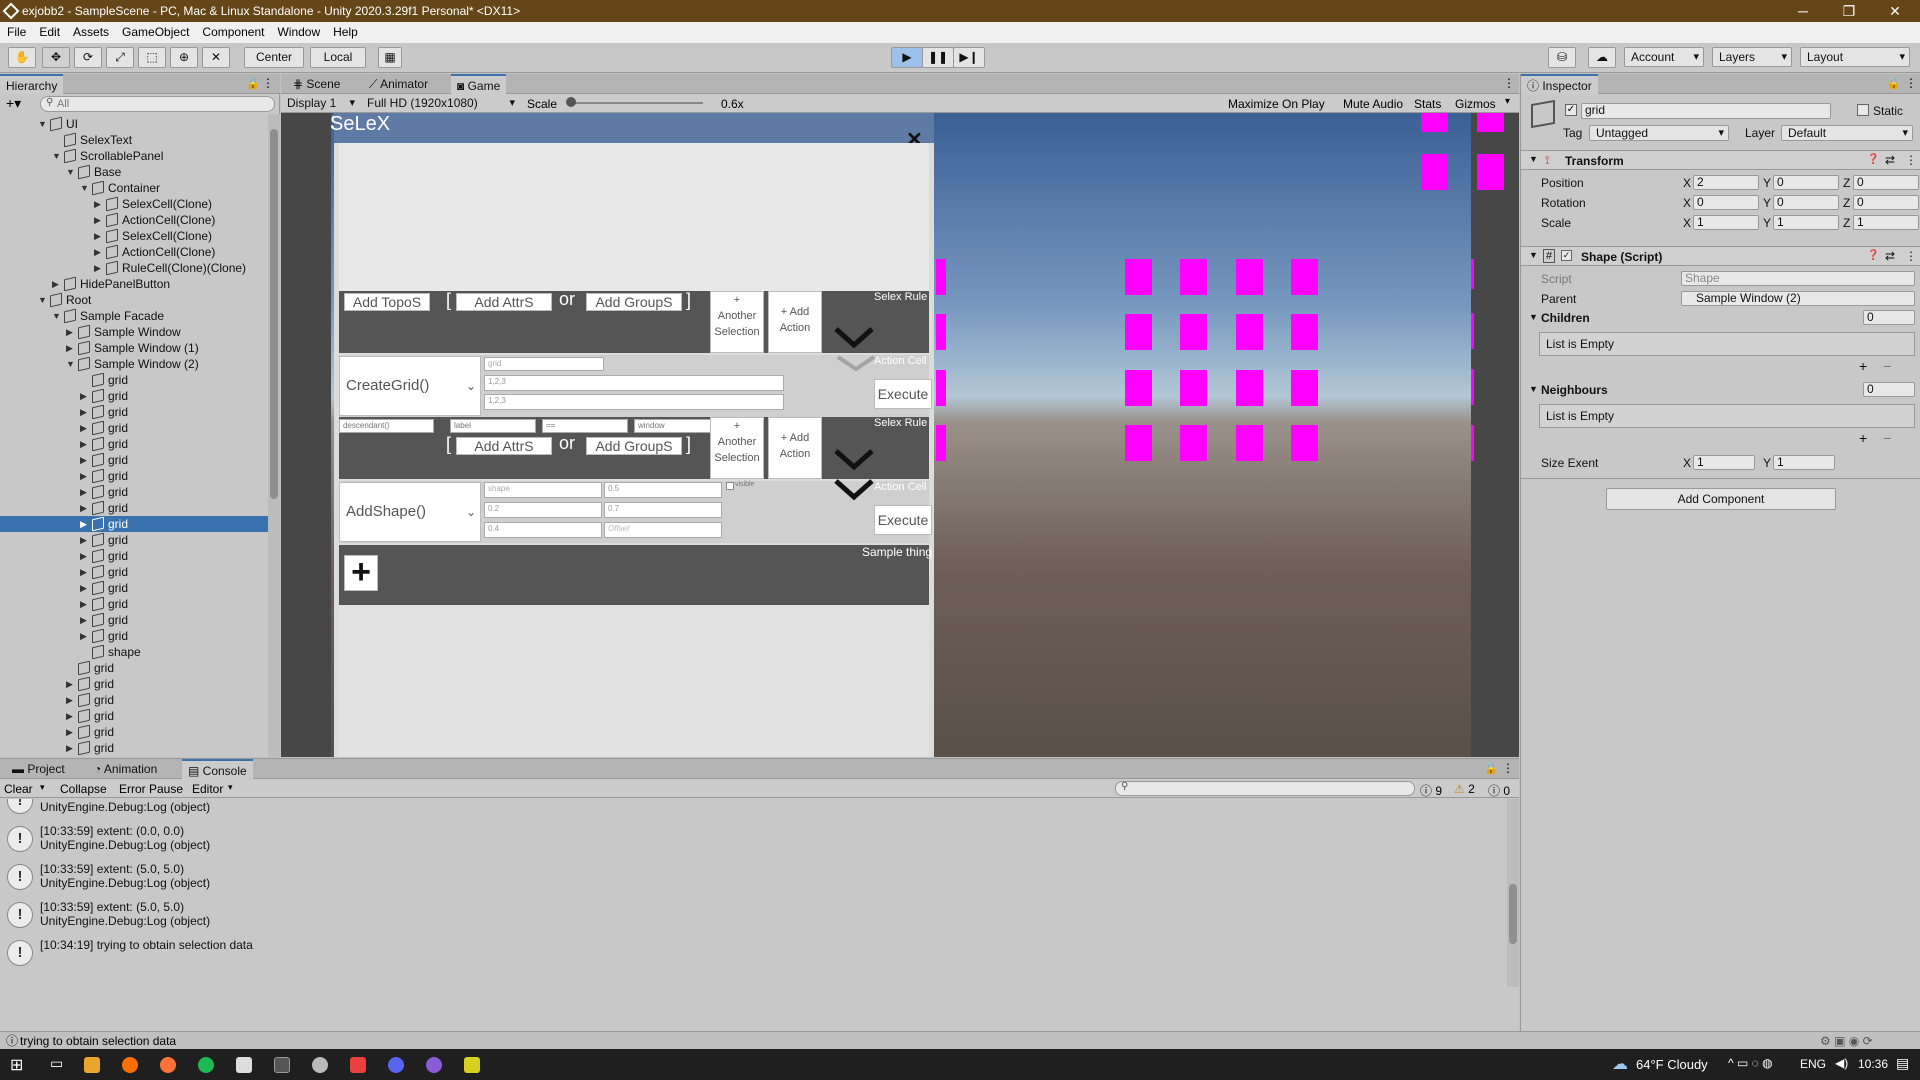 The height and width of the screenshot is (1080, 1920). What do you see at coordinates (386, 426) in the screenshot?
I see `relation-dropdown: descendant()` at bounding box center [386, 426].